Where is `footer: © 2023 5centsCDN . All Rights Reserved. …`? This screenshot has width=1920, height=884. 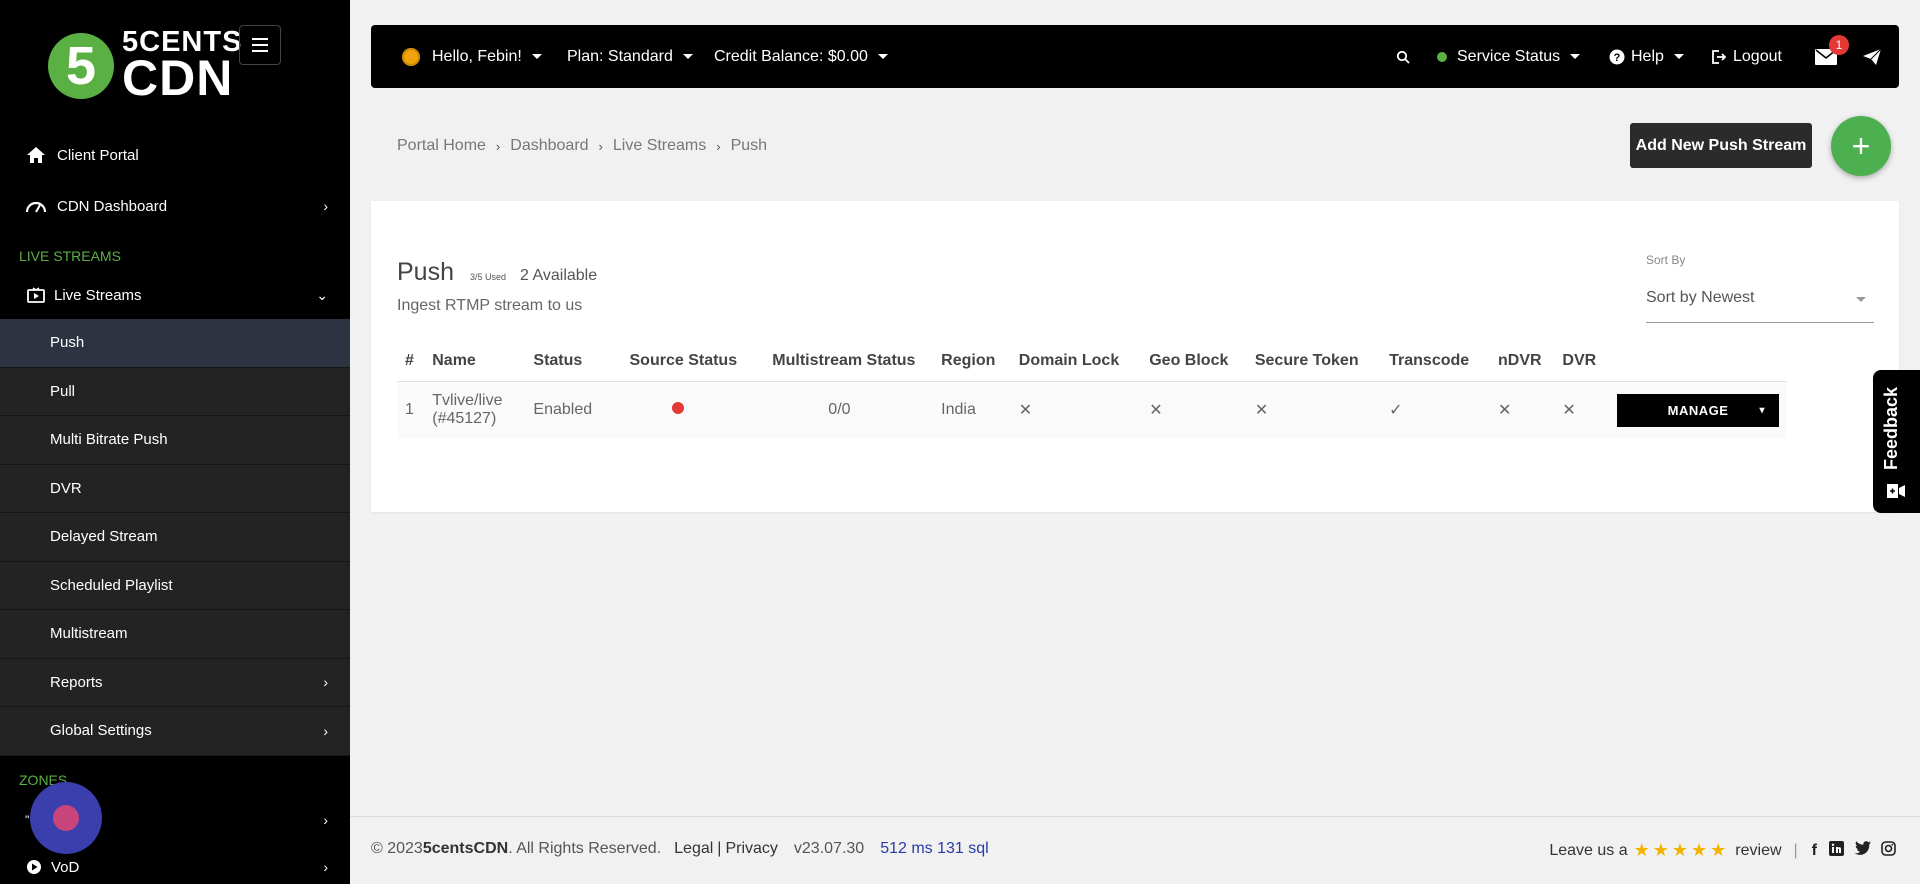 footer: © 2023 5centsCDN . All Rights Reserved. … is located at coordinates (1135, 850).